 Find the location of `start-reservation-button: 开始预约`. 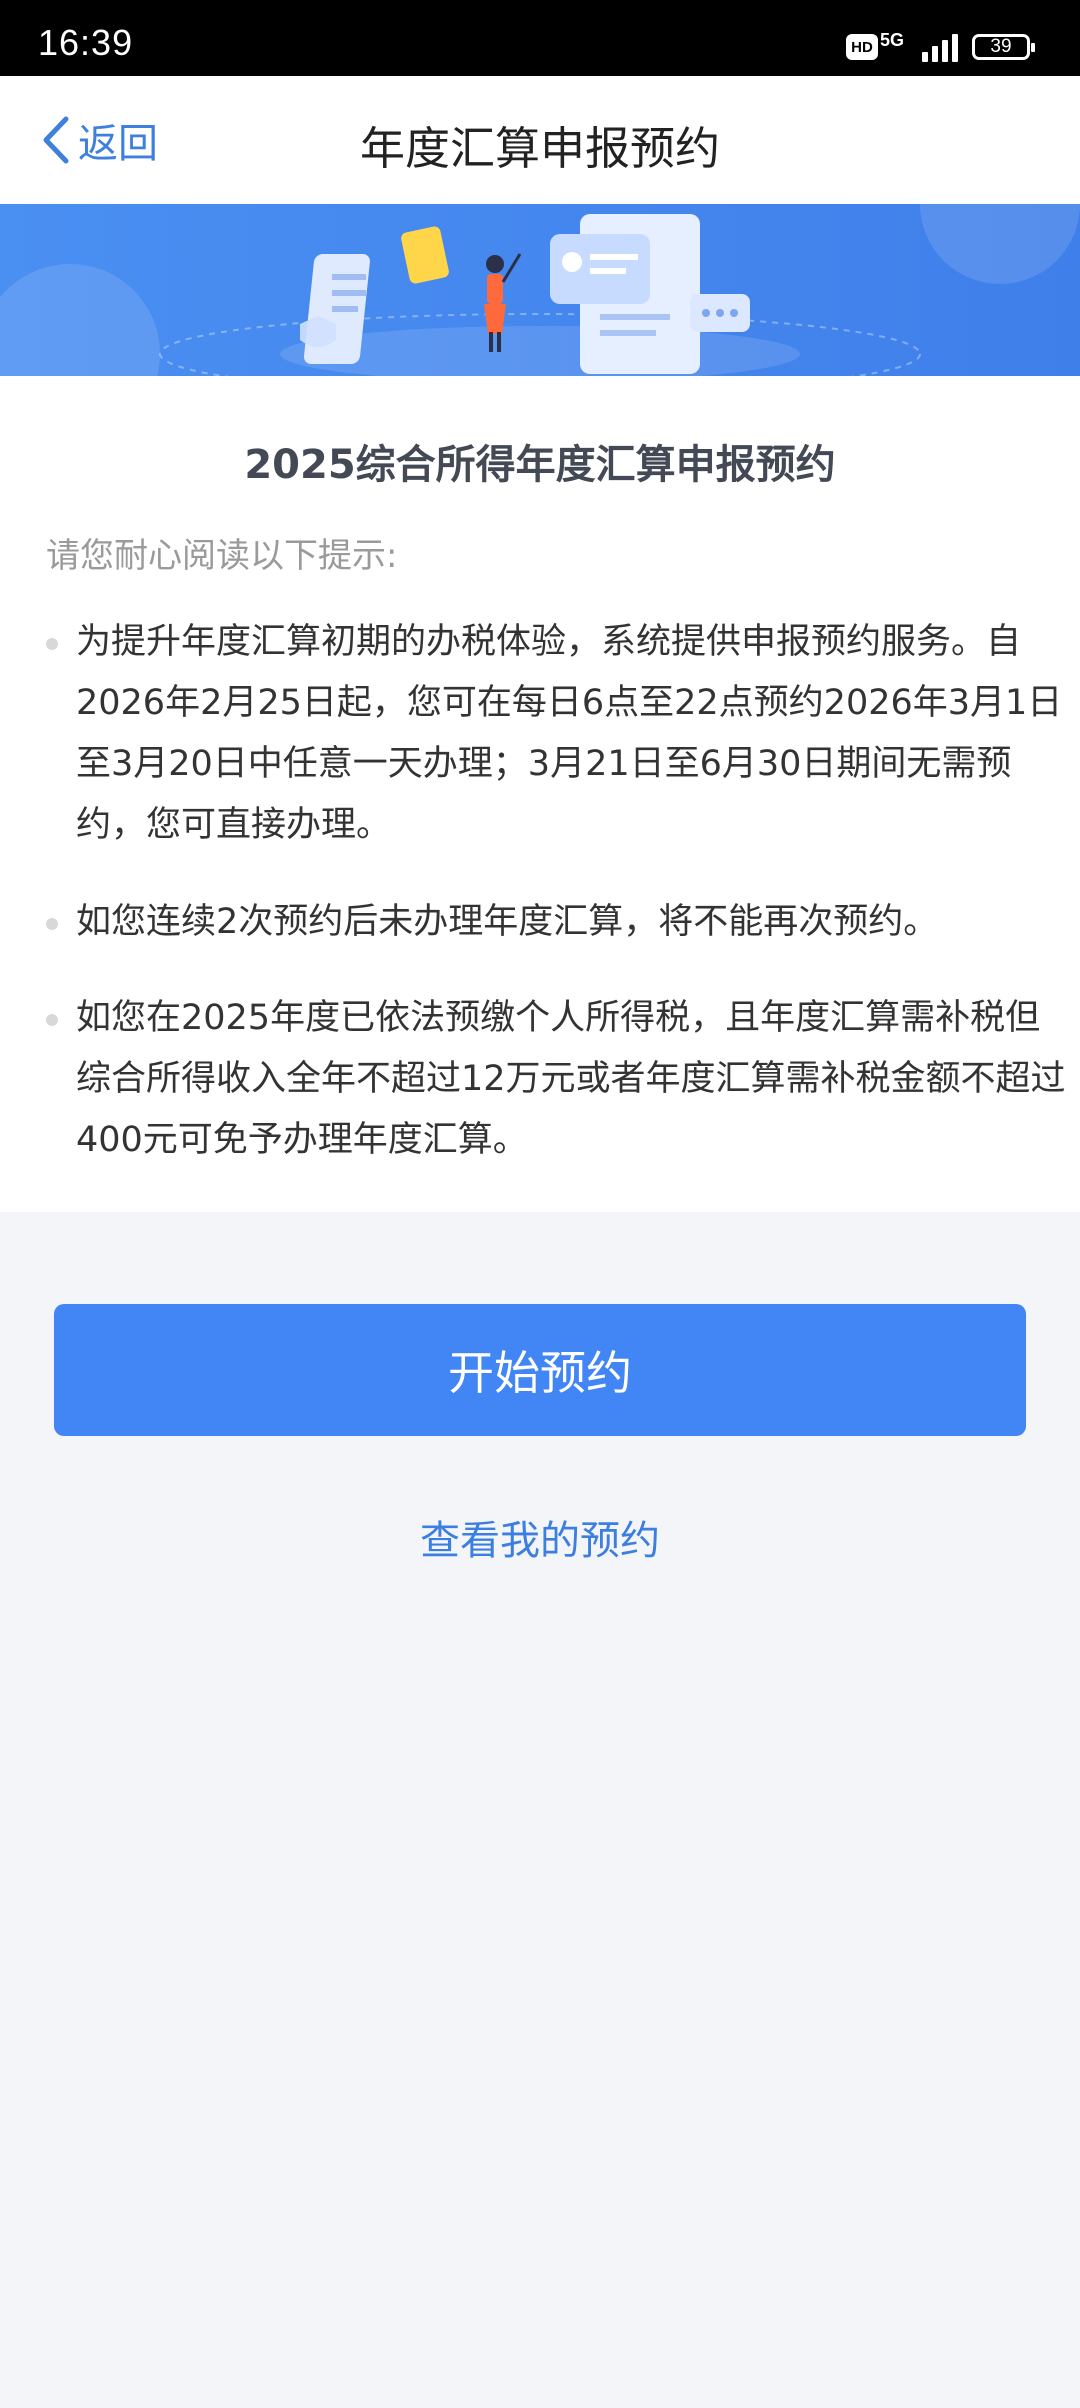

start-reservation-button: 开始预约 is located at coordinates (540, 1370).